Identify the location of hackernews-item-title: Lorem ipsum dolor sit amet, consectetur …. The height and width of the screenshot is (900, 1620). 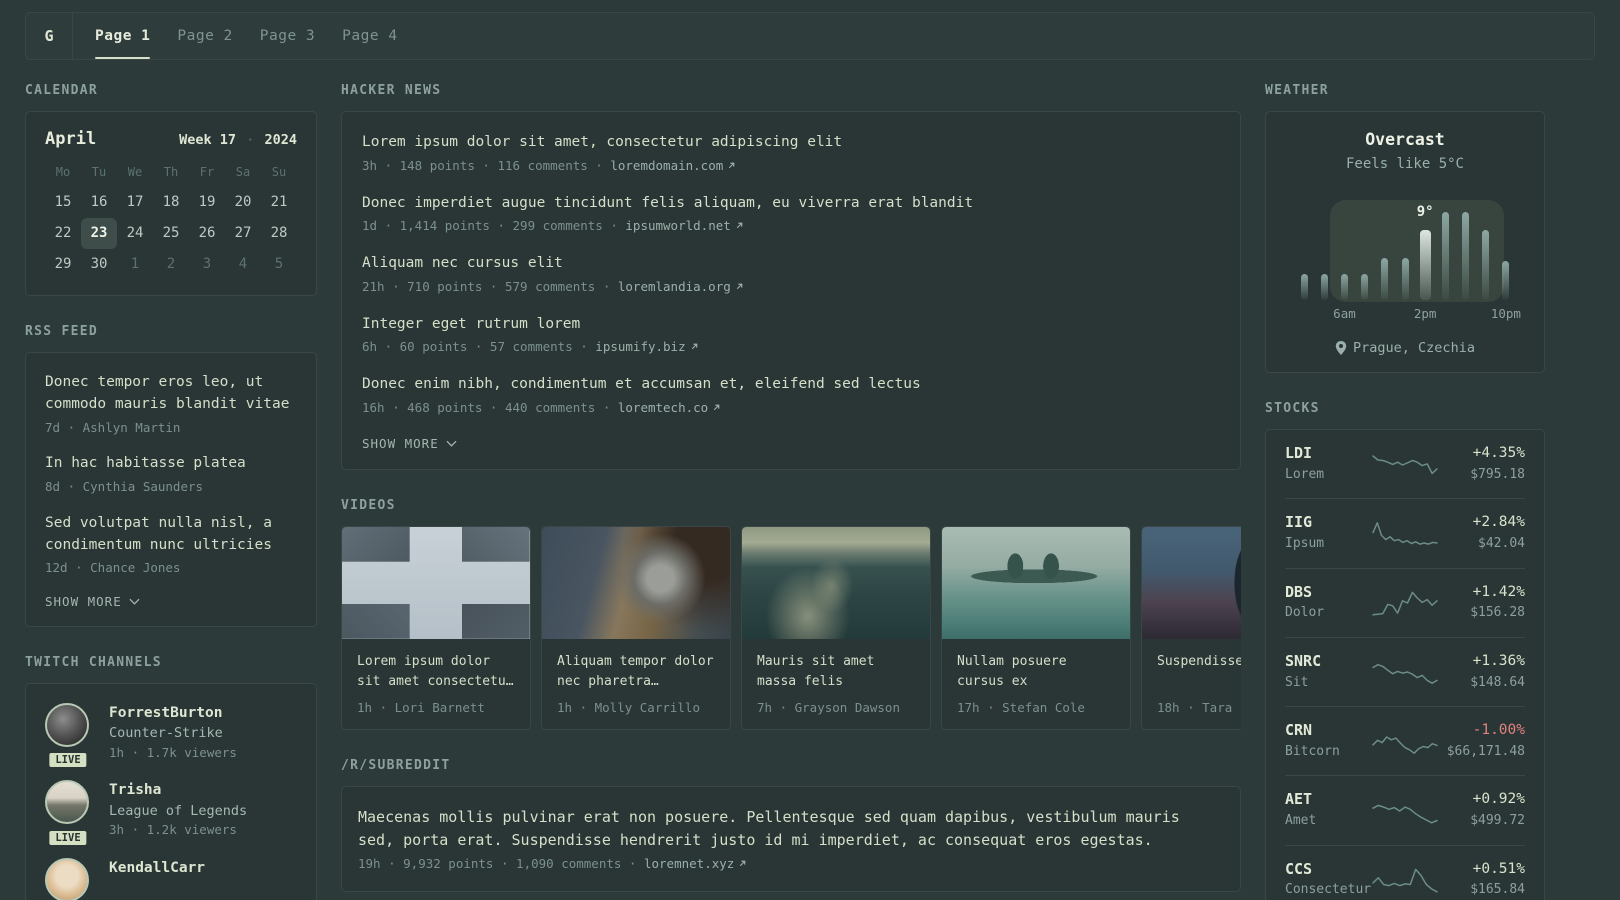
(791, 143).